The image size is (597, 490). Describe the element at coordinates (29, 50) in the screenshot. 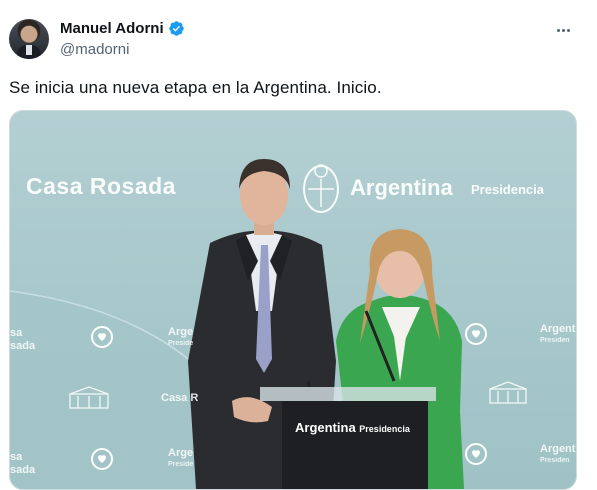

I see `avatar-shirt` at that location.